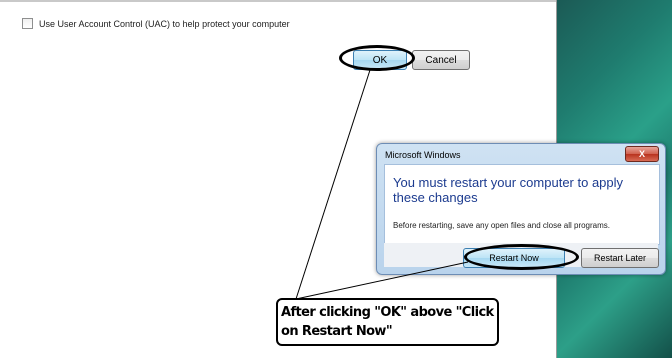 Image resolution: width=672 pixels, height=358 pixels. I want to click on close-icon: X, so click(642, 154).